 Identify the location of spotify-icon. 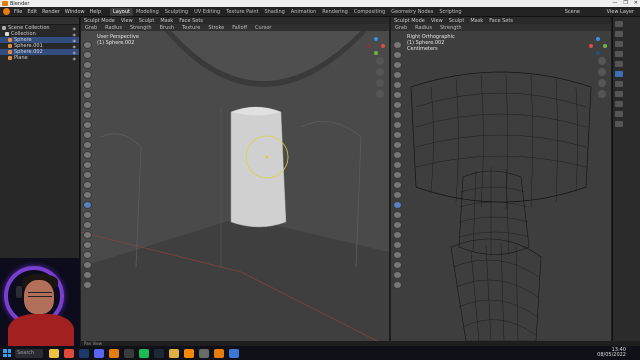
(144, 353).